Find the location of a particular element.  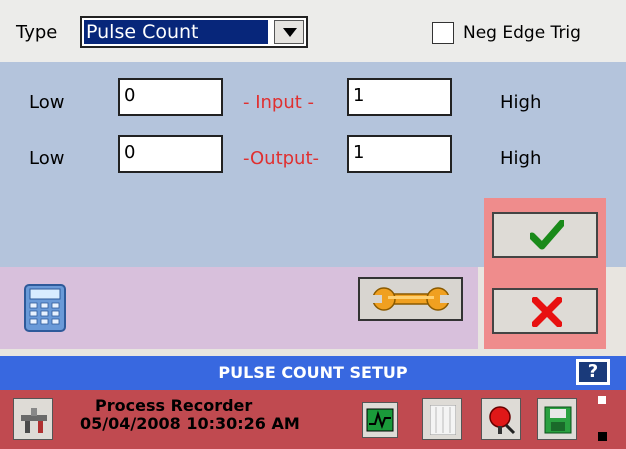

ok-button is located at coordinates (545, 235).